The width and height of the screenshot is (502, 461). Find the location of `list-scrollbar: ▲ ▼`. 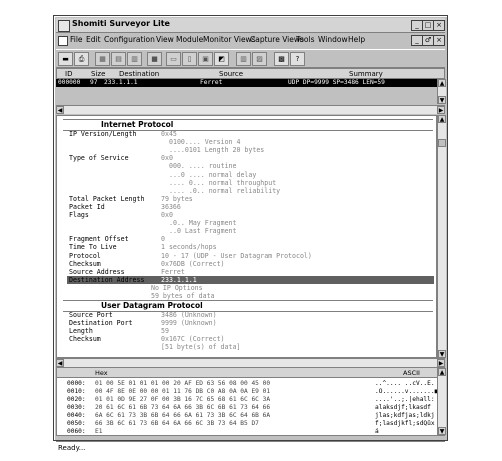

list-scrollbar: ▲ ▼ is located at coordinates (441, 91).